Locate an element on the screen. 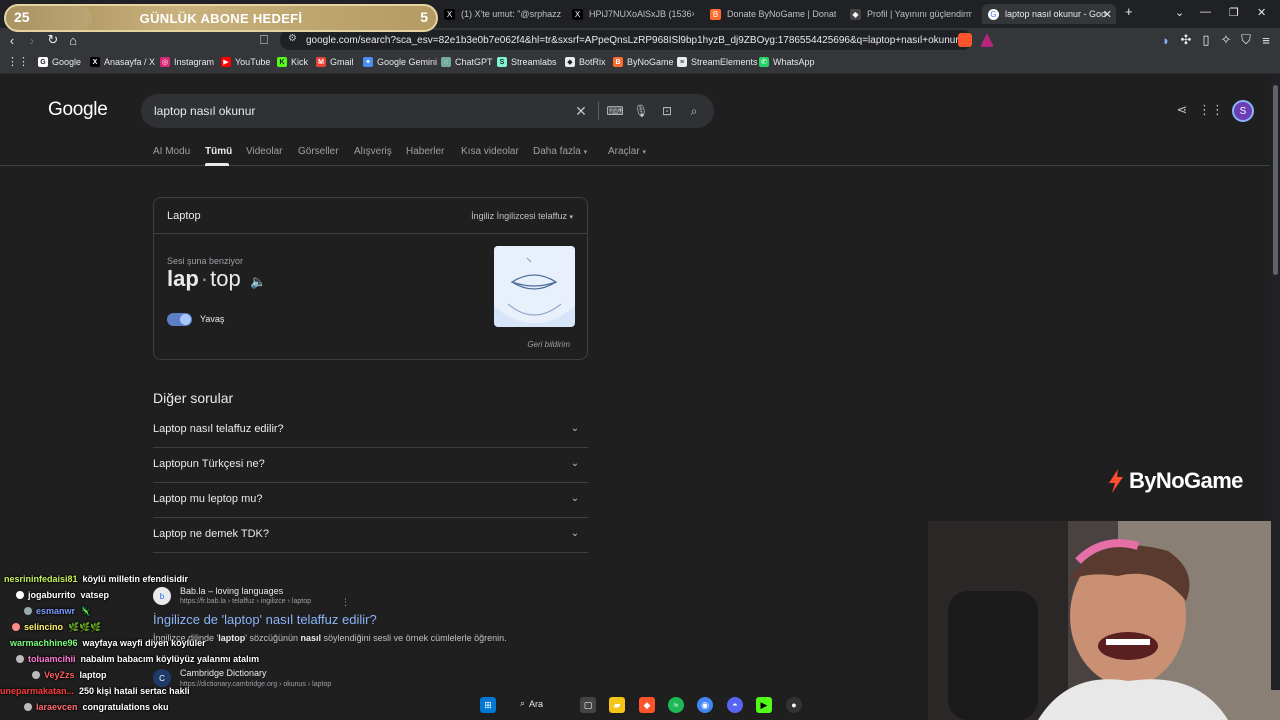 The width and height of the screenshot is (1280, 720). caret-down-icon: ▾ is located at coordinates (585, 152).